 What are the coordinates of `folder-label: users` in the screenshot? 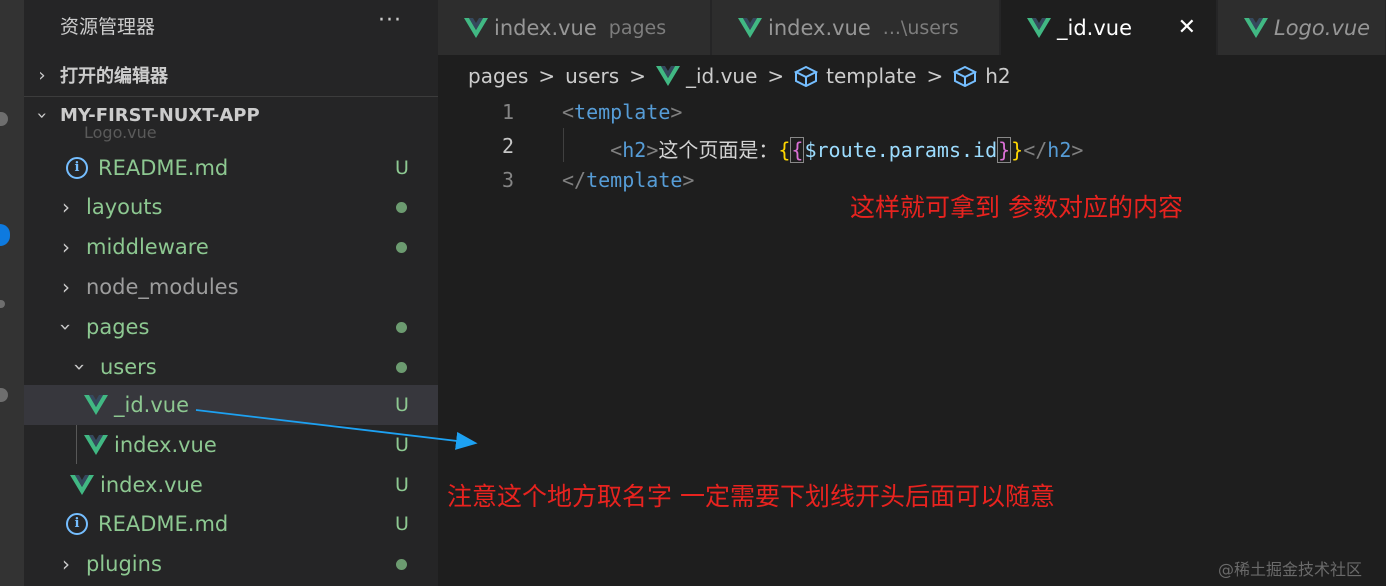 It's located at (128, 367).